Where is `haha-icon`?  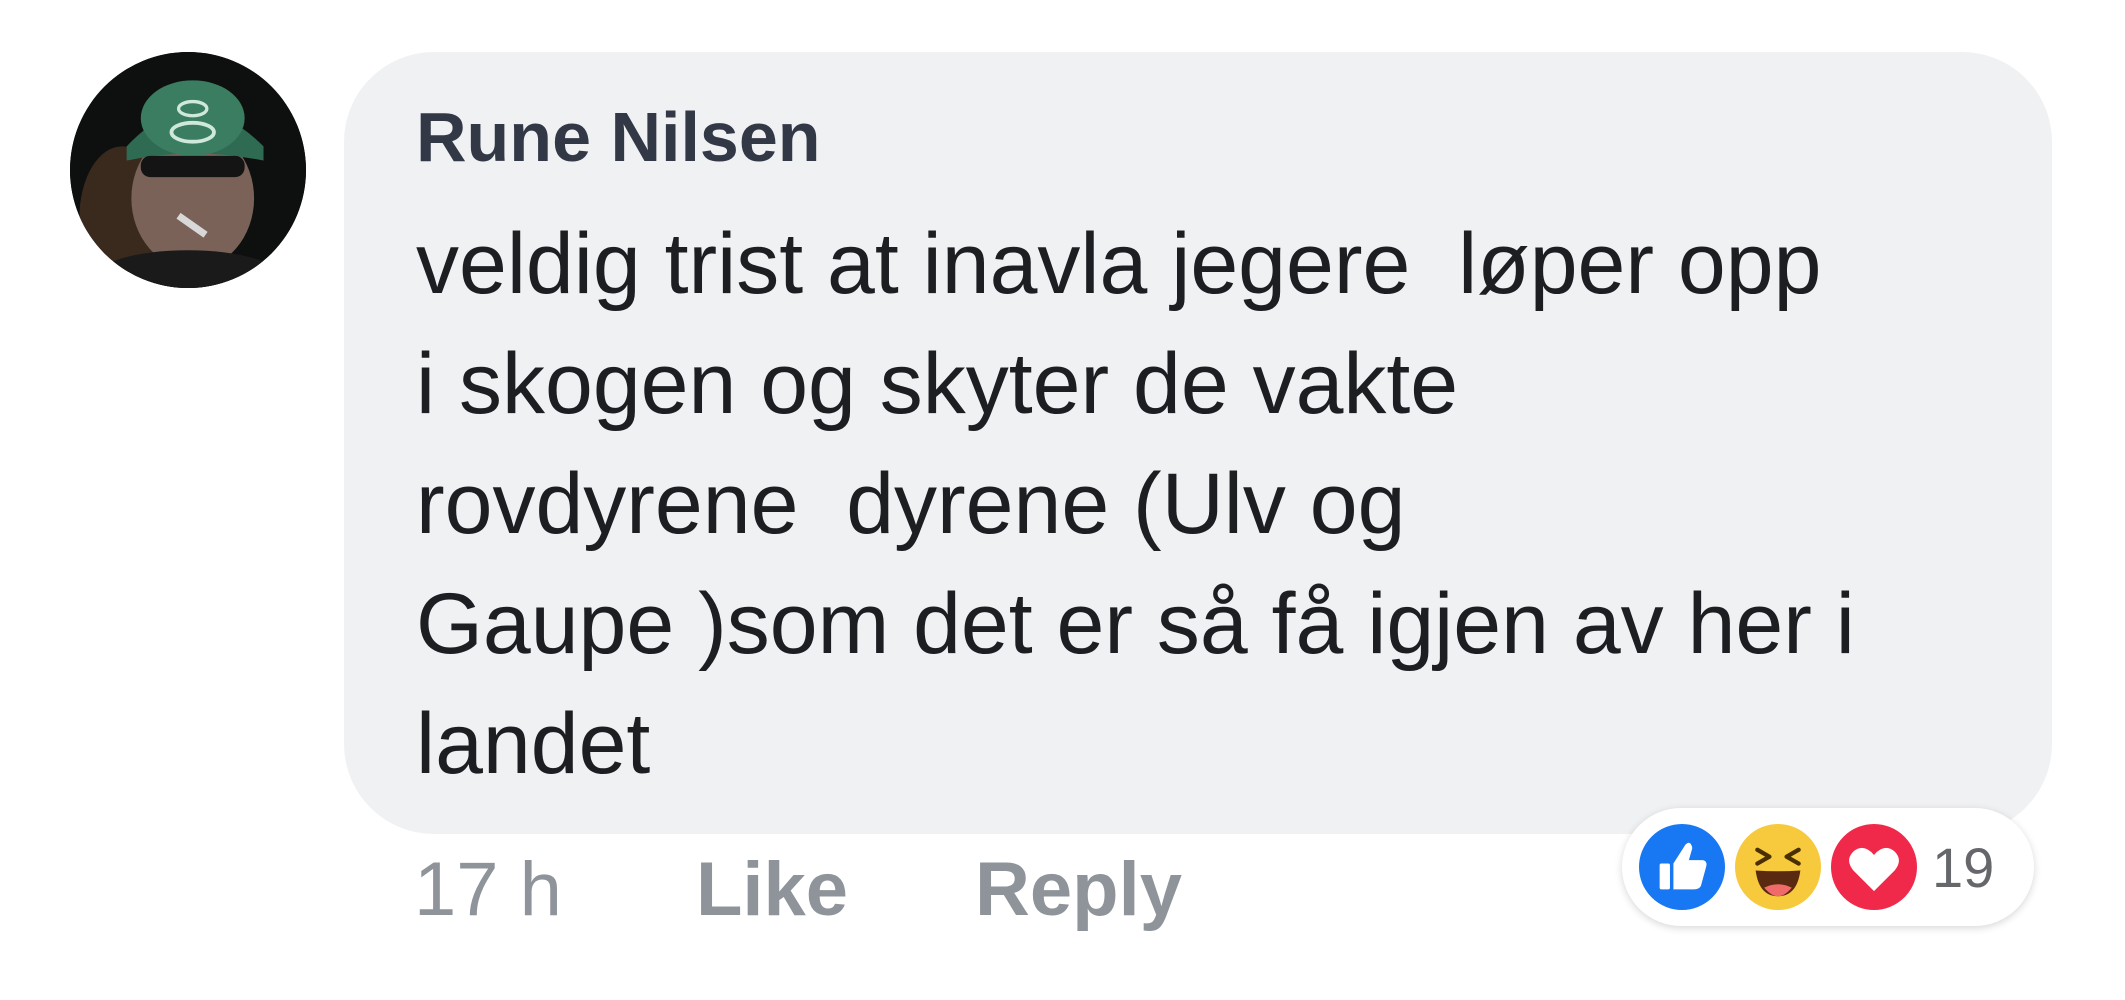 haha-icon is located at coordinates (1778, 867).